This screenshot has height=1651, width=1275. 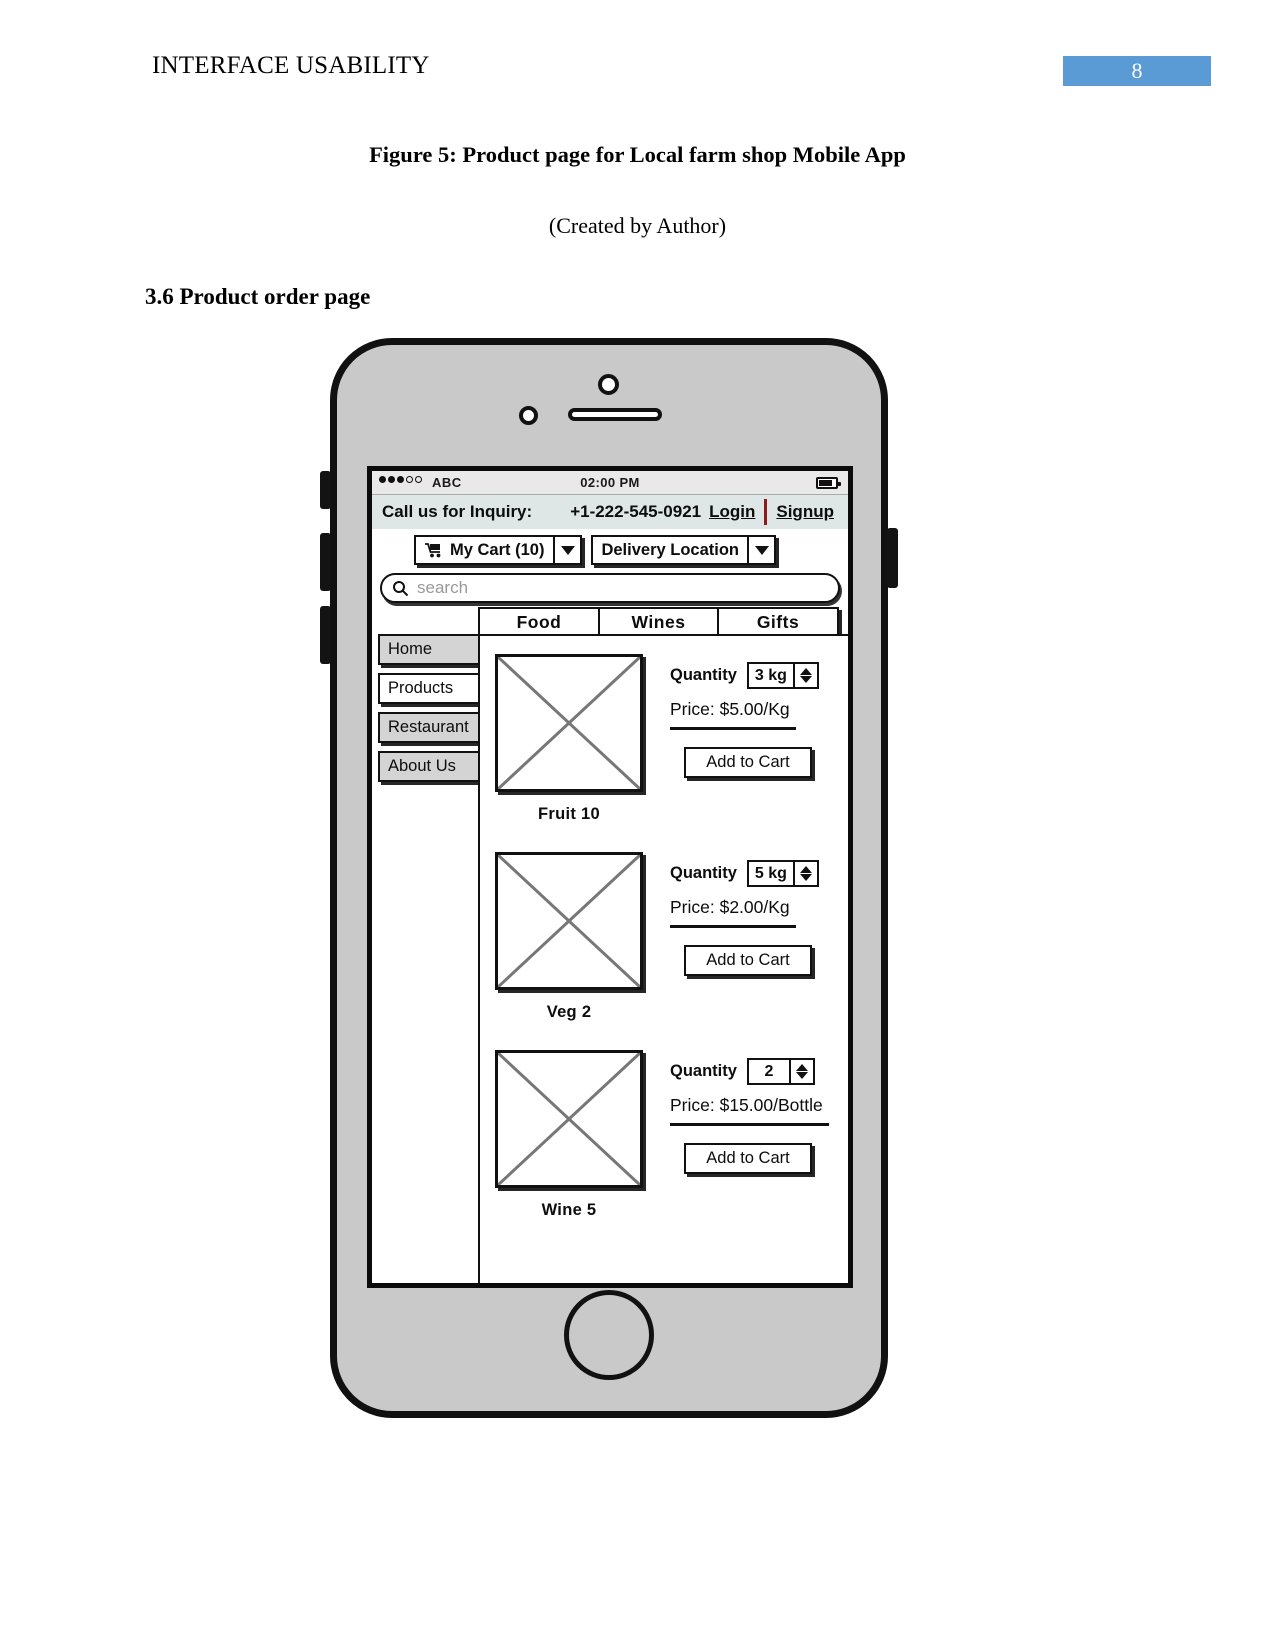 What do you see at coordinates (291, 65) in the screenshot?
I see `running-head-title: INTERFACE USABILITY` at bounding box center [291, 65].